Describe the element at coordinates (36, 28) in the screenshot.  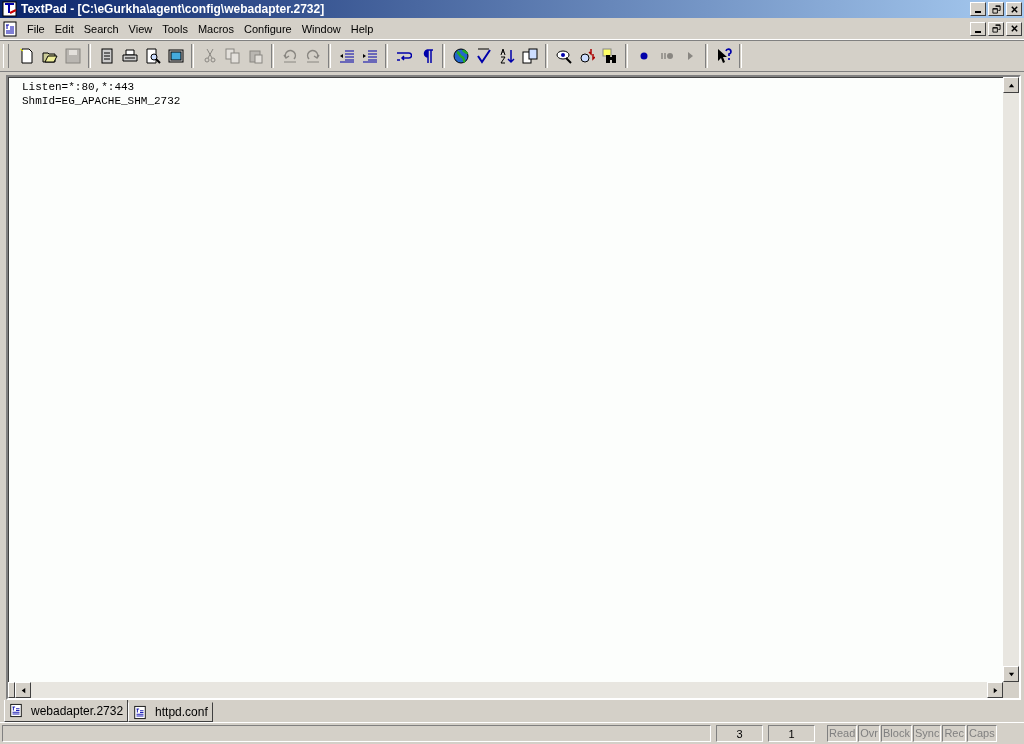
I see `menu-item: File` at that location.